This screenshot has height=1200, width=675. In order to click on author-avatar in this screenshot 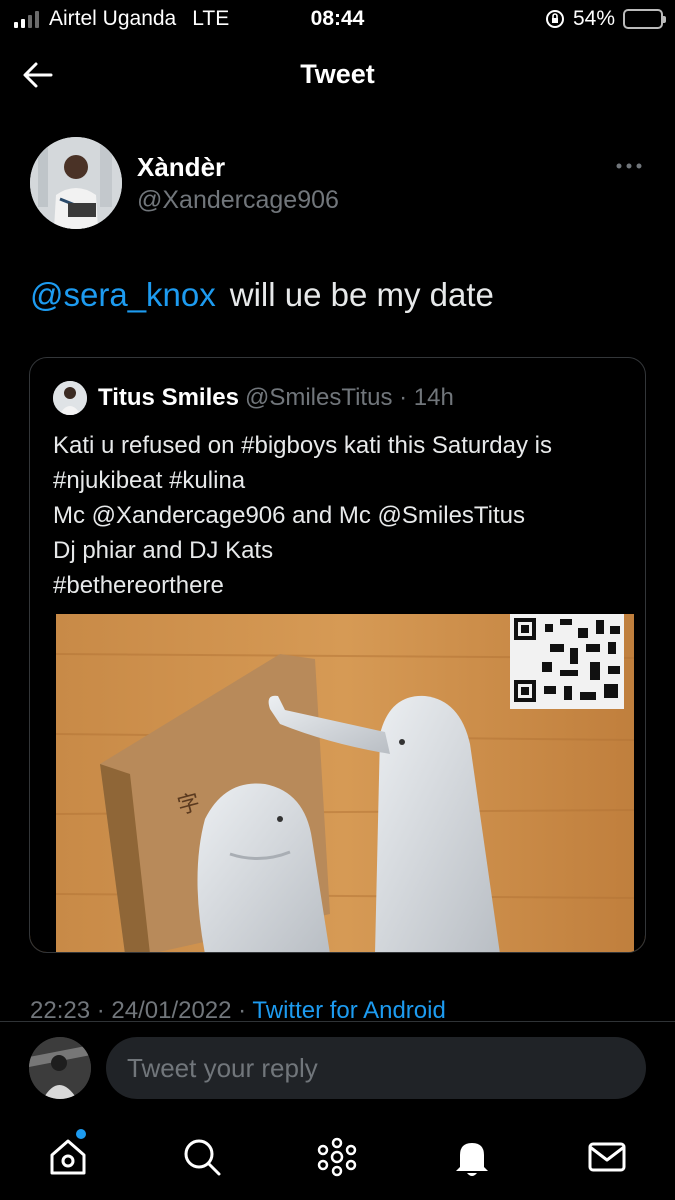, I will do `click(76, 183)`.